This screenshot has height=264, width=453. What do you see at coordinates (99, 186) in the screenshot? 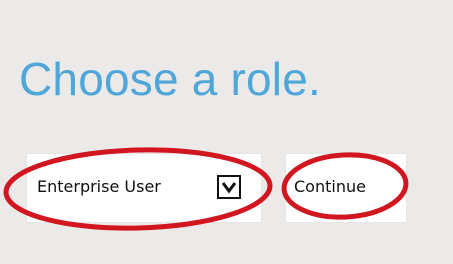
I see `role-select-value: Enterprise User` at bounding box center [99, 186].